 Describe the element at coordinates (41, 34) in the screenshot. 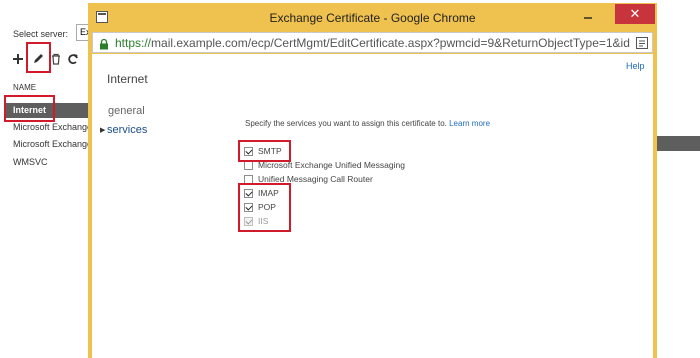

I see `server-label: Select server:` at that location.